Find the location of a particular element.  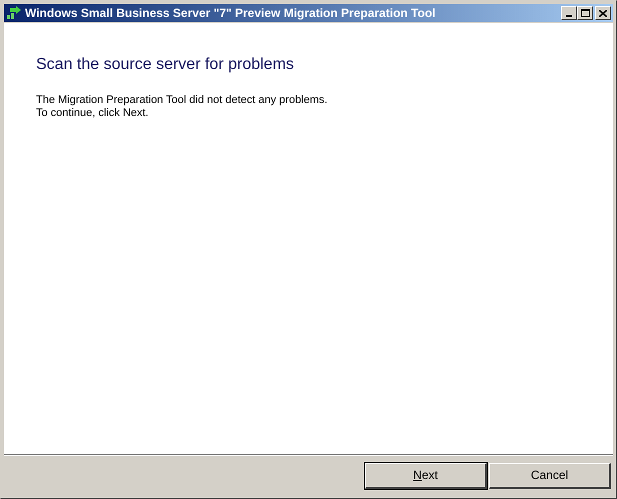

minimize-icon is located at coordinates (569, 16).